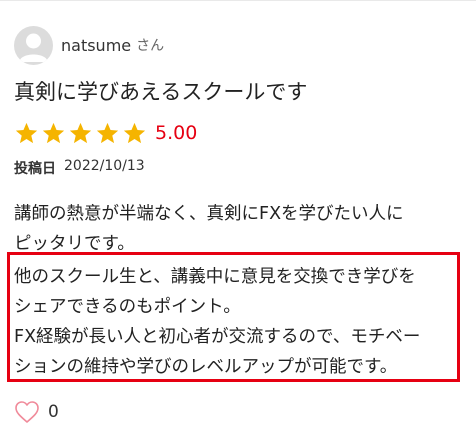  Describe the element at coordinates (215, 277) in the screenshot. I see `highlight-line: 他のスクール生と、講義中に意見を交換でき学びを` at that location.